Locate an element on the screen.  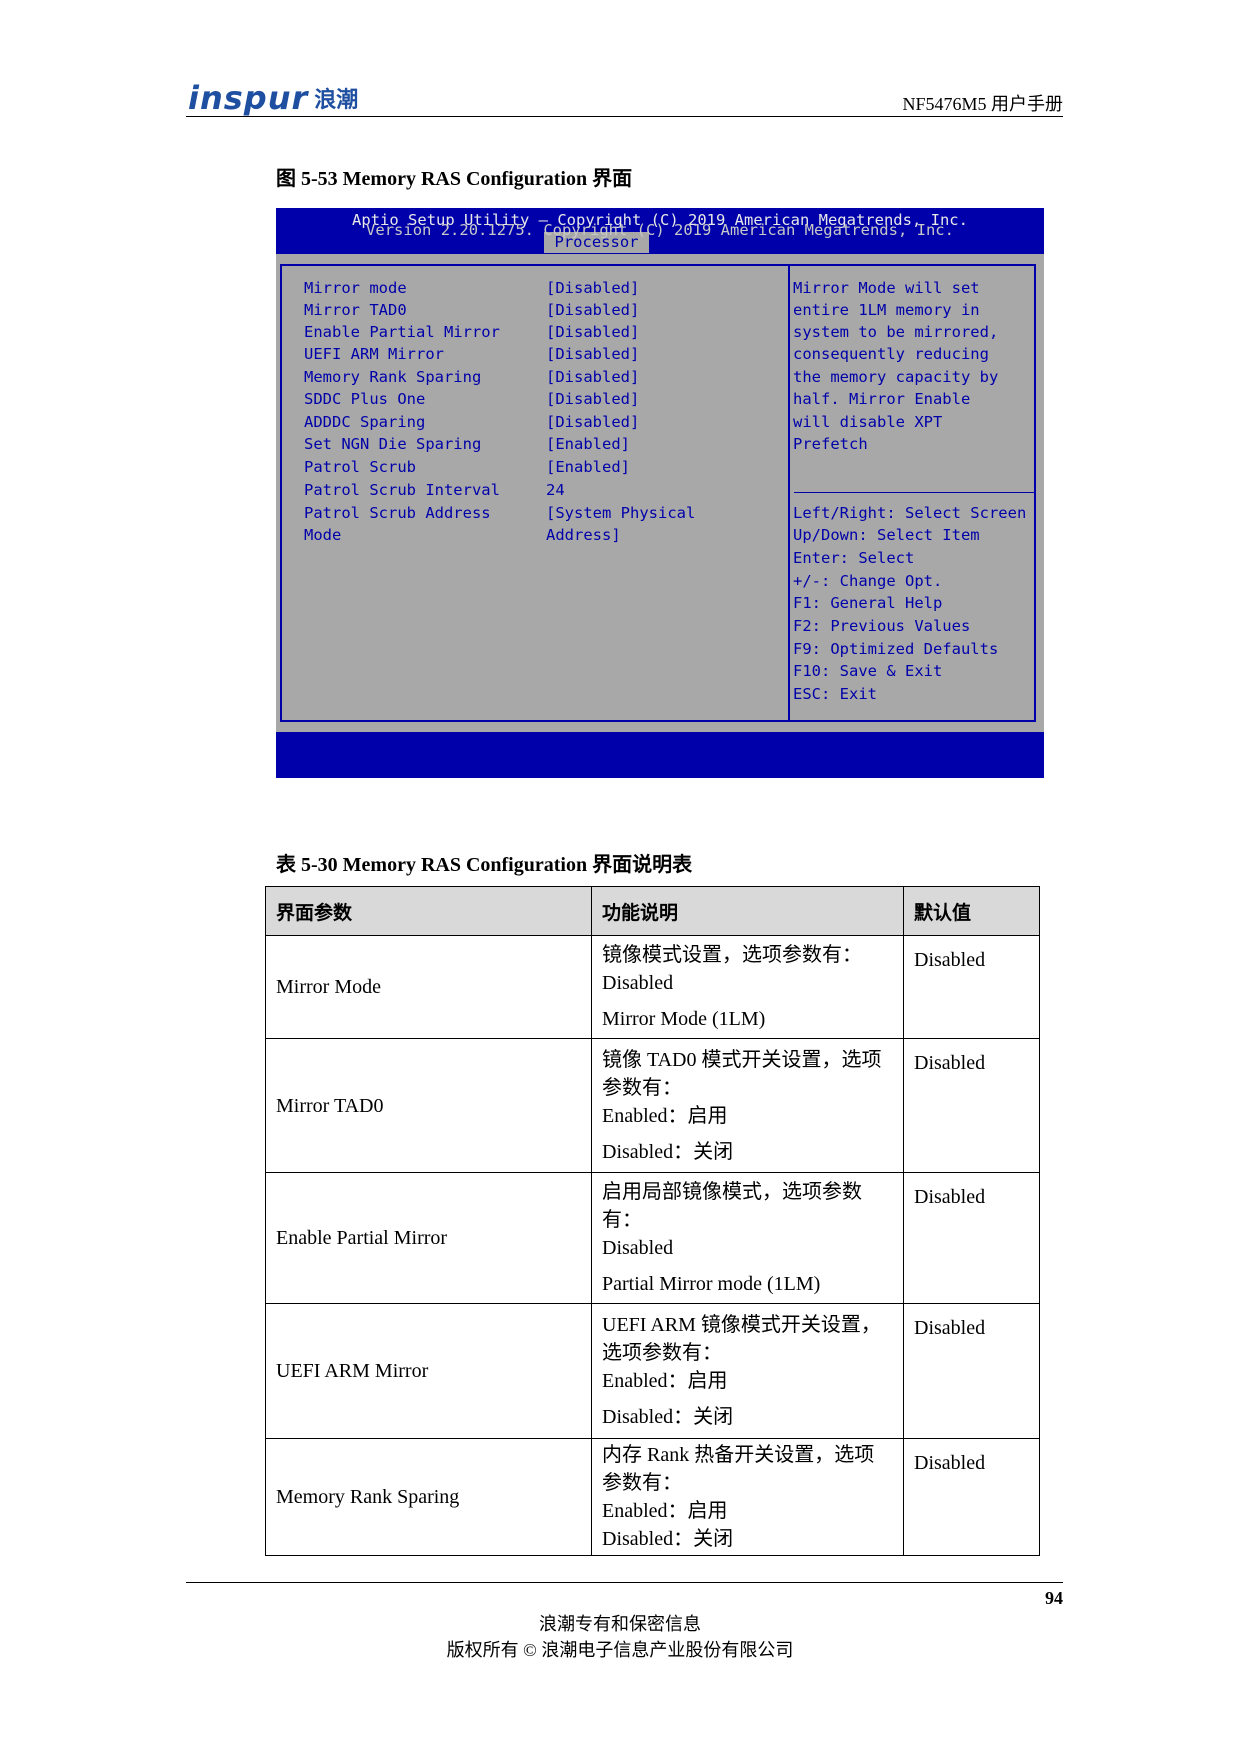
document-title: NF5476M5 用户手册 is located at coordinates (982, 104).